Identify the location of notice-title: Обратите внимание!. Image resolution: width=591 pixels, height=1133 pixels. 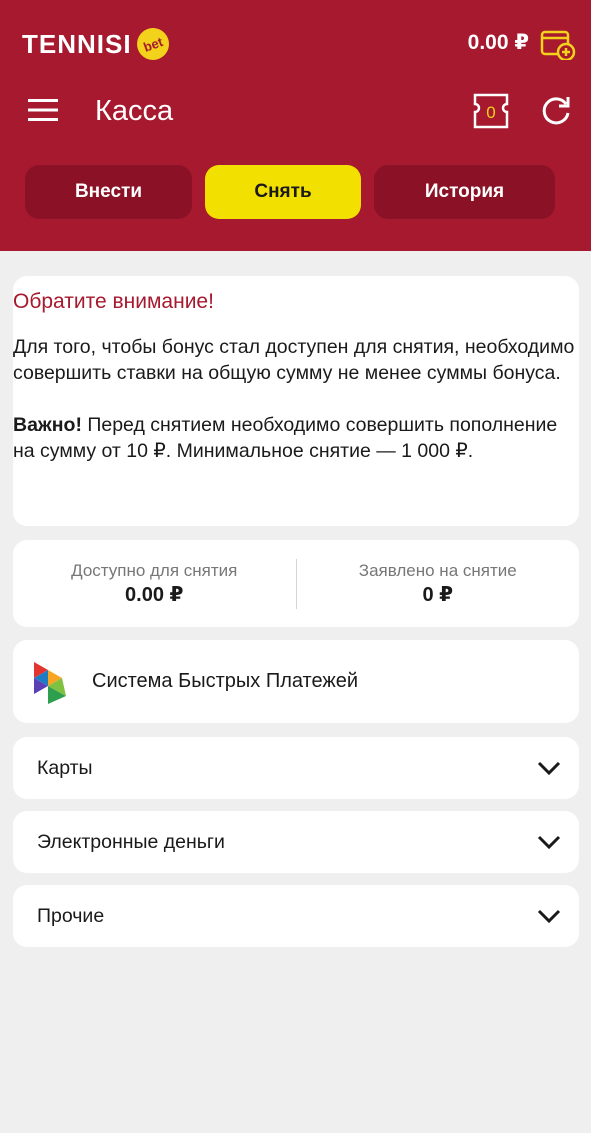
(113, 301).